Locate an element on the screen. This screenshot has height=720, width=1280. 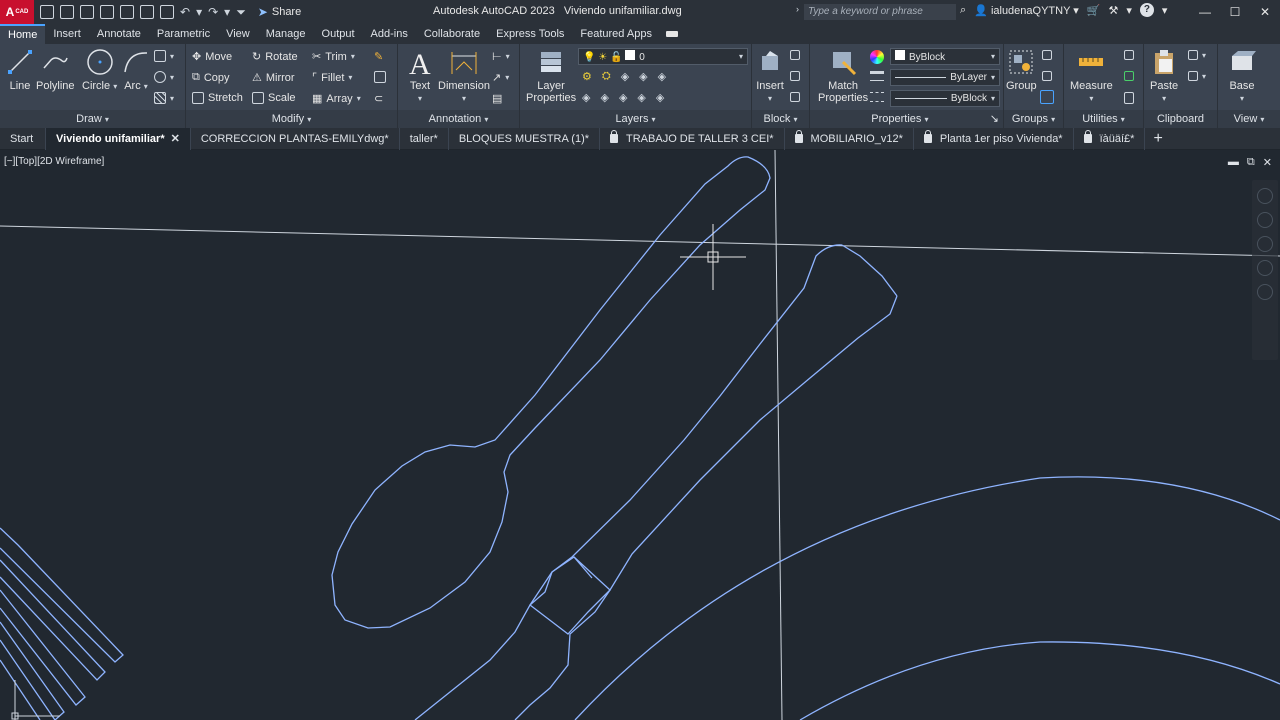
modify-panel-label: Modify ▾ is located at coordinates (291, 119).